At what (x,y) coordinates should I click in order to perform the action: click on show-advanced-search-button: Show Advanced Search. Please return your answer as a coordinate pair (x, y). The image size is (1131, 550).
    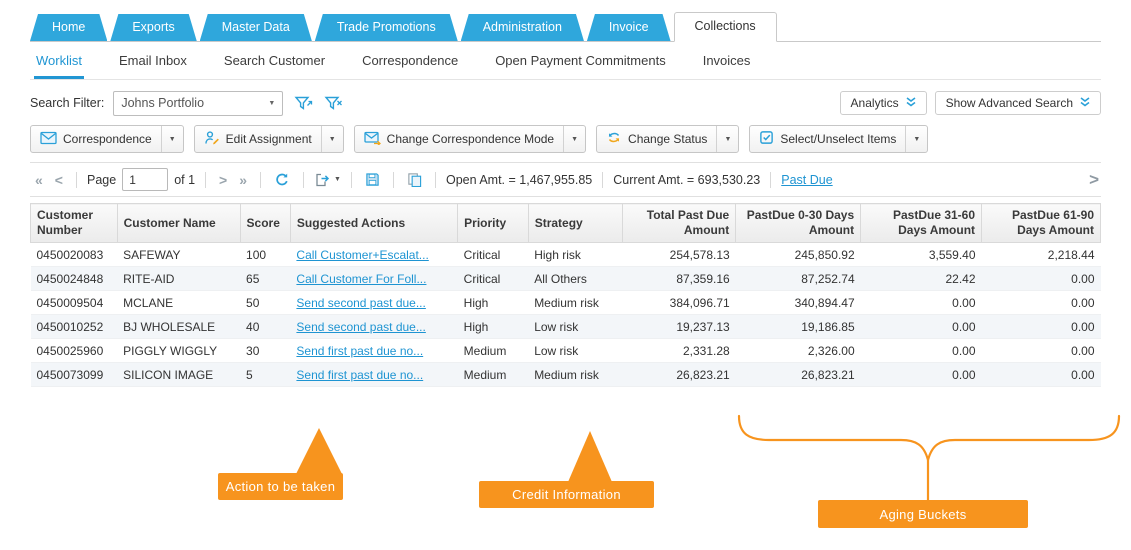
    Looking at the image, I should click on (1017, 103).